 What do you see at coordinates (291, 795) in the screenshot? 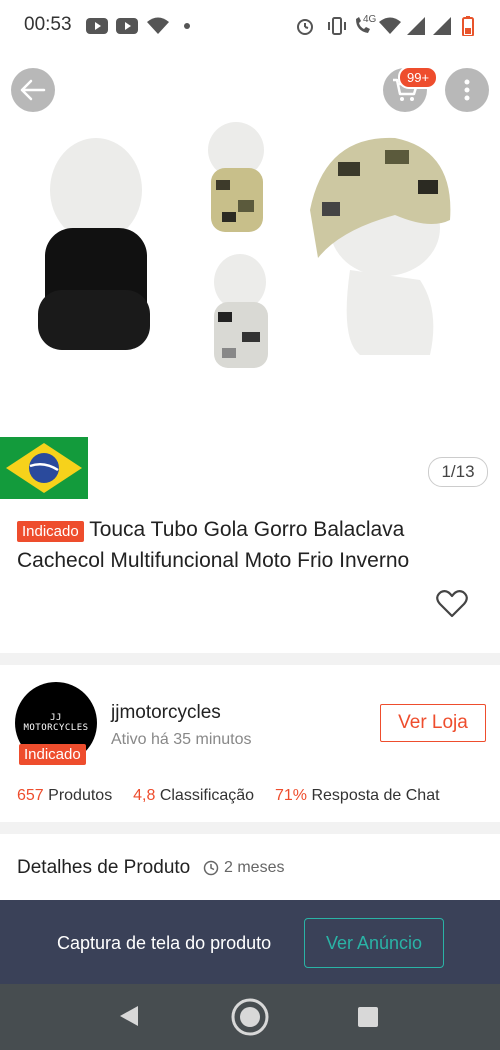
I see `chat-response-value: 71%` at bounding box center [291, 795].